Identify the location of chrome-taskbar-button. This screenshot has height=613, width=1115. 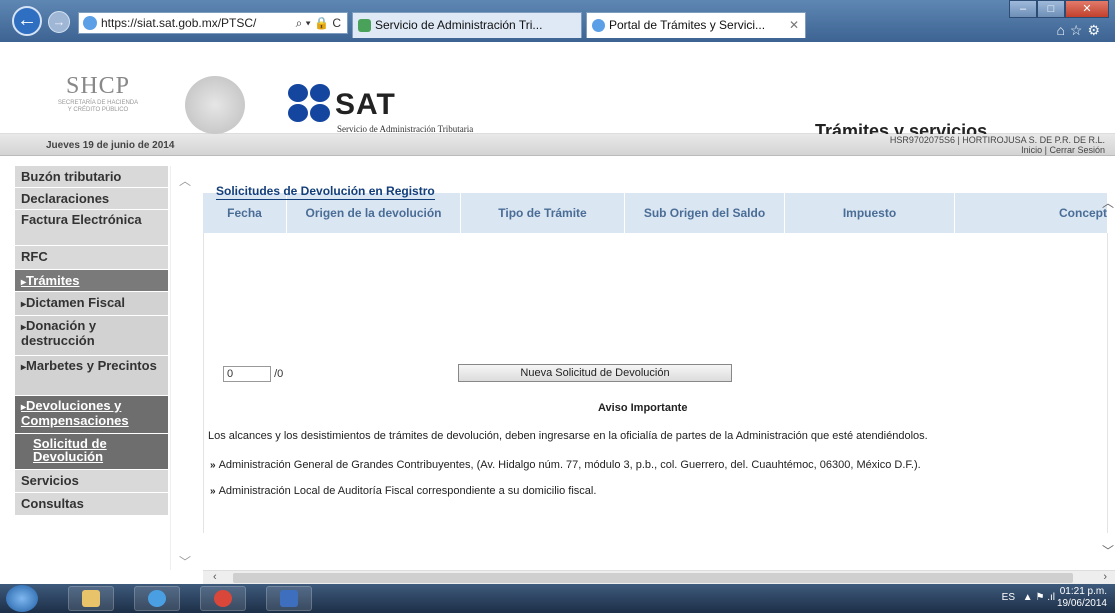
(223, 598).